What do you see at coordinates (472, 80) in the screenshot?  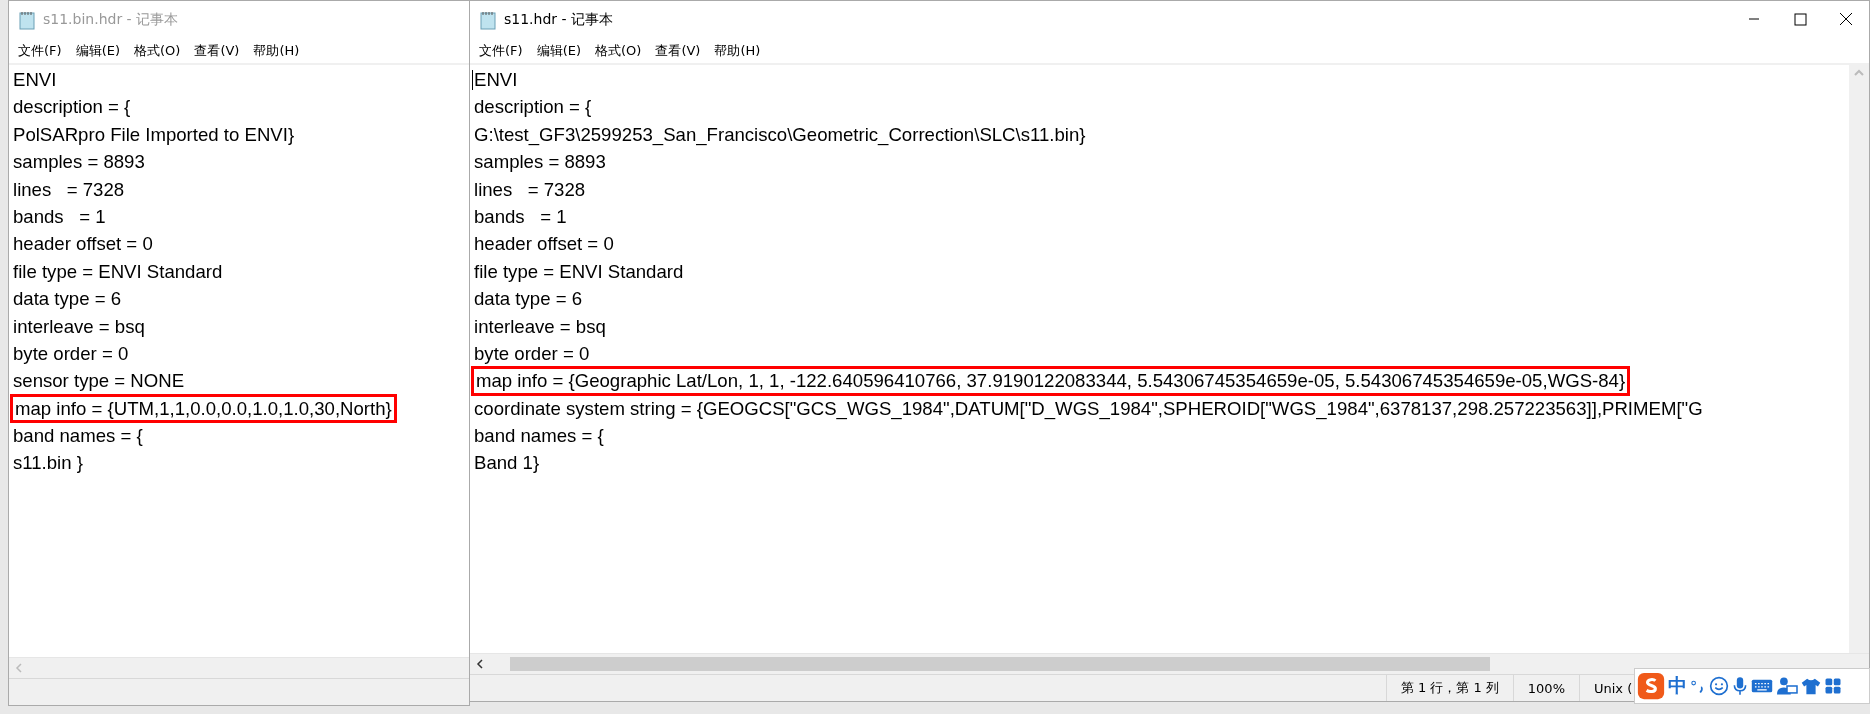 I see `text-cursor` at bounding box center [472, 80].